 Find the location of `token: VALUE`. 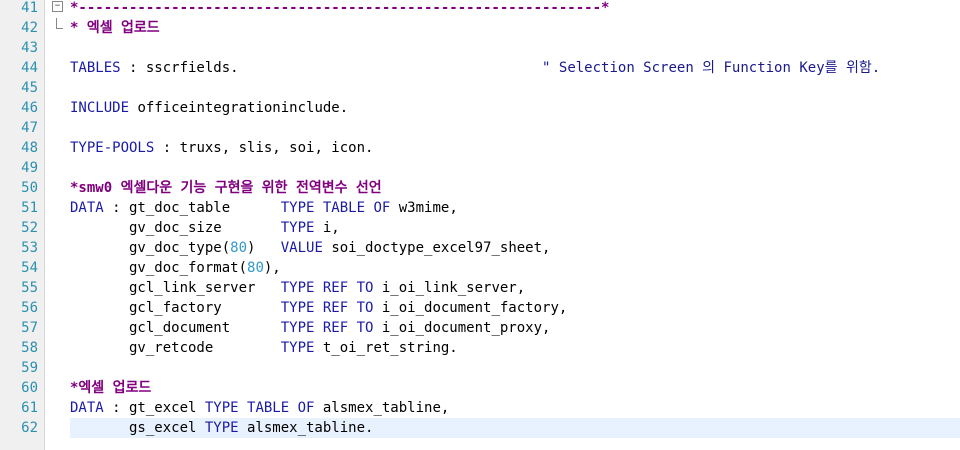

token: VALUE is located at coordinates (301, 248).